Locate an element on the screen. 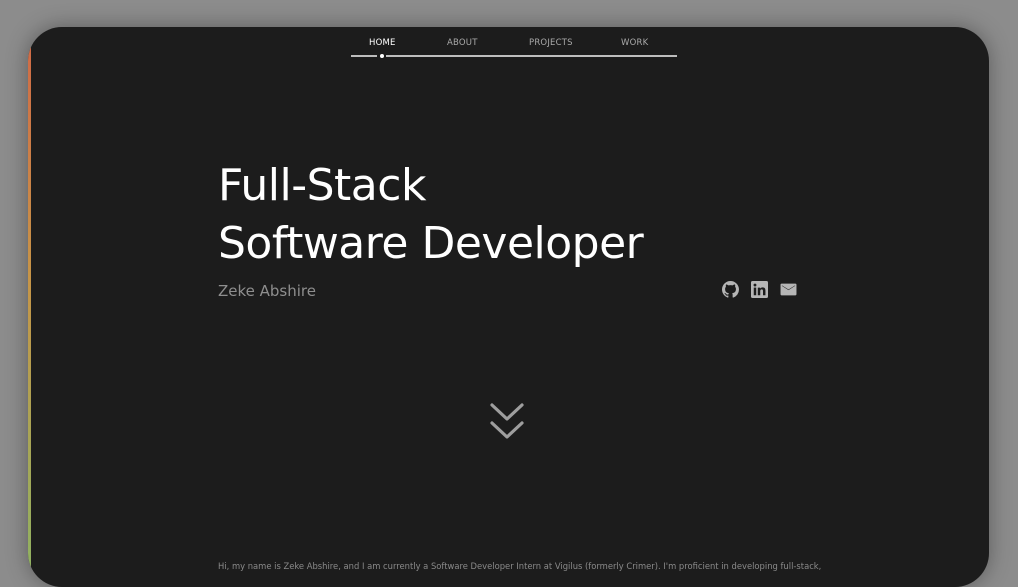 This screenshot has width=1018, height=587. social-links is located at coordinates (759, 289).